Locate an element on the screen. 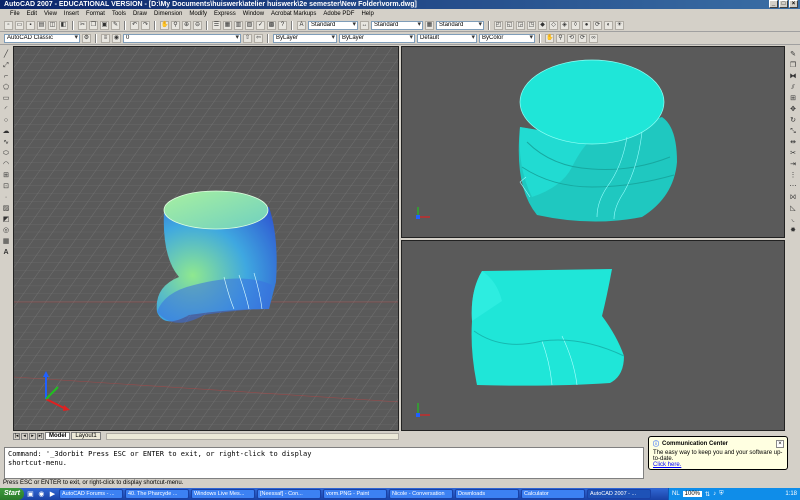  redo-icon: ↷ is located at coordinates (145, 25).